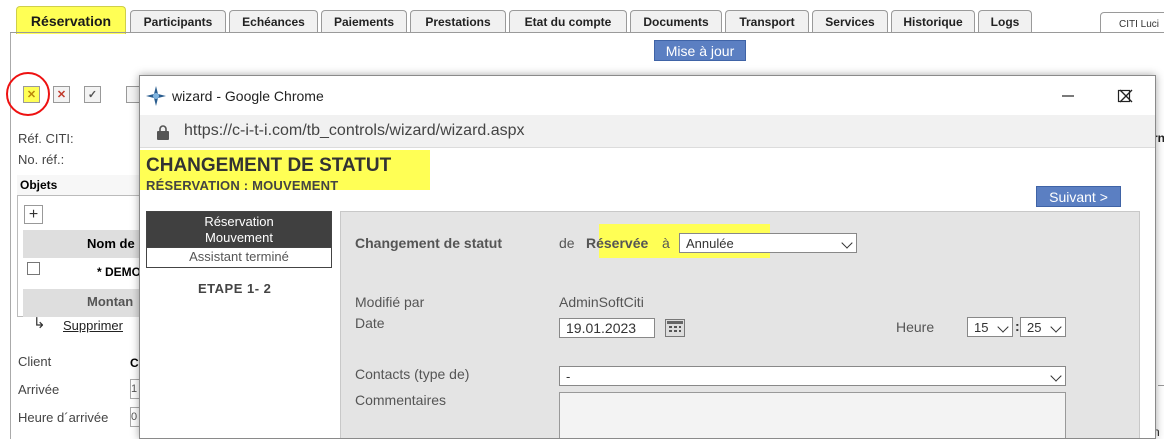 The height and width of the screenshot is (439, 1164). I want to click on objets-header: Objets, so click(39, 185).